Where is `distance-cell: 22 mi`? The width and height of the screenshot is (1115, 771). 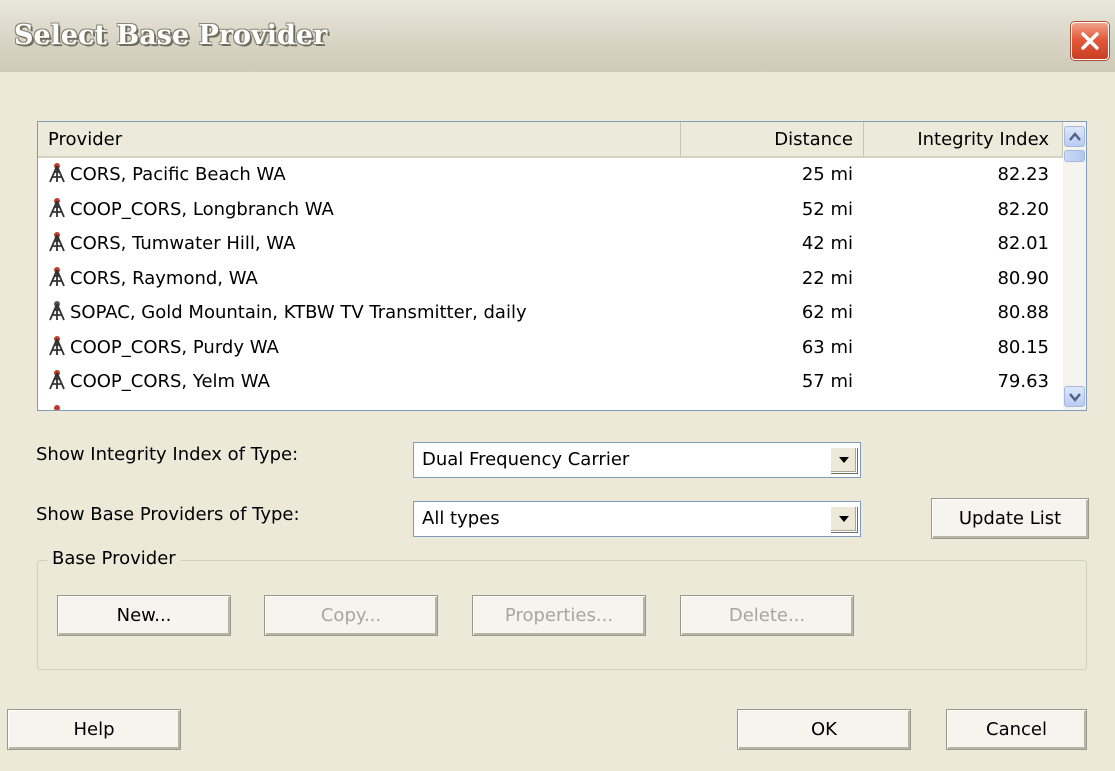 distance-cell: 22 mi is located at coordinates (827, 278).